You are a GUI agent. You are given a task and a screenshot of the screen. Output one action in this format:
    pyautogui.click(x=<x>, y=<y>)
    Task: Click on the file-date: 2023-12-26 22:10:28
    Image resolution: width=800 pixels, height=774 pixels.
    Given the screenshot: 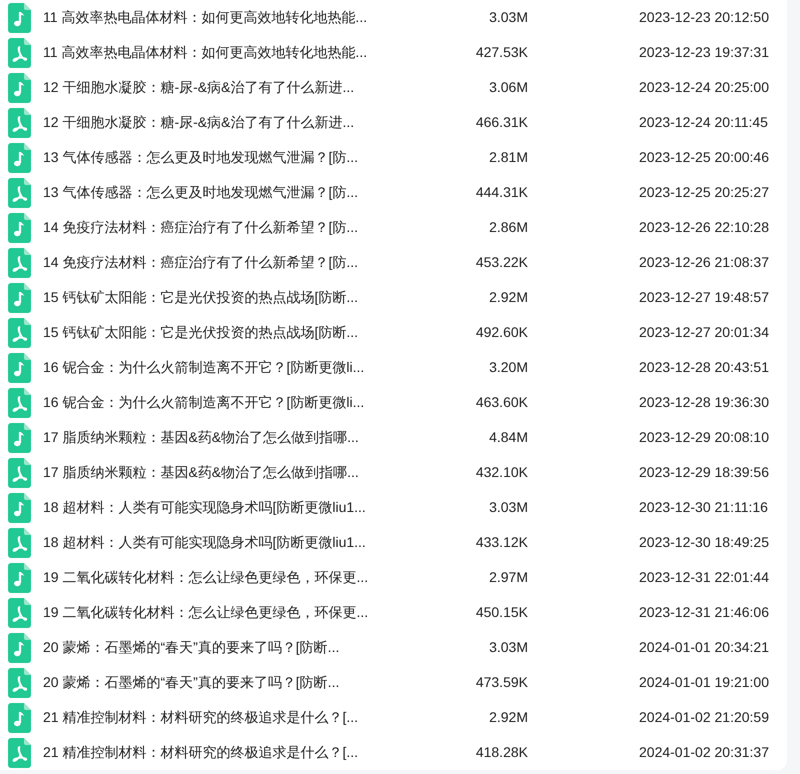 What is the action you would take?
    pyautogui.click(x=704, y=227)
    